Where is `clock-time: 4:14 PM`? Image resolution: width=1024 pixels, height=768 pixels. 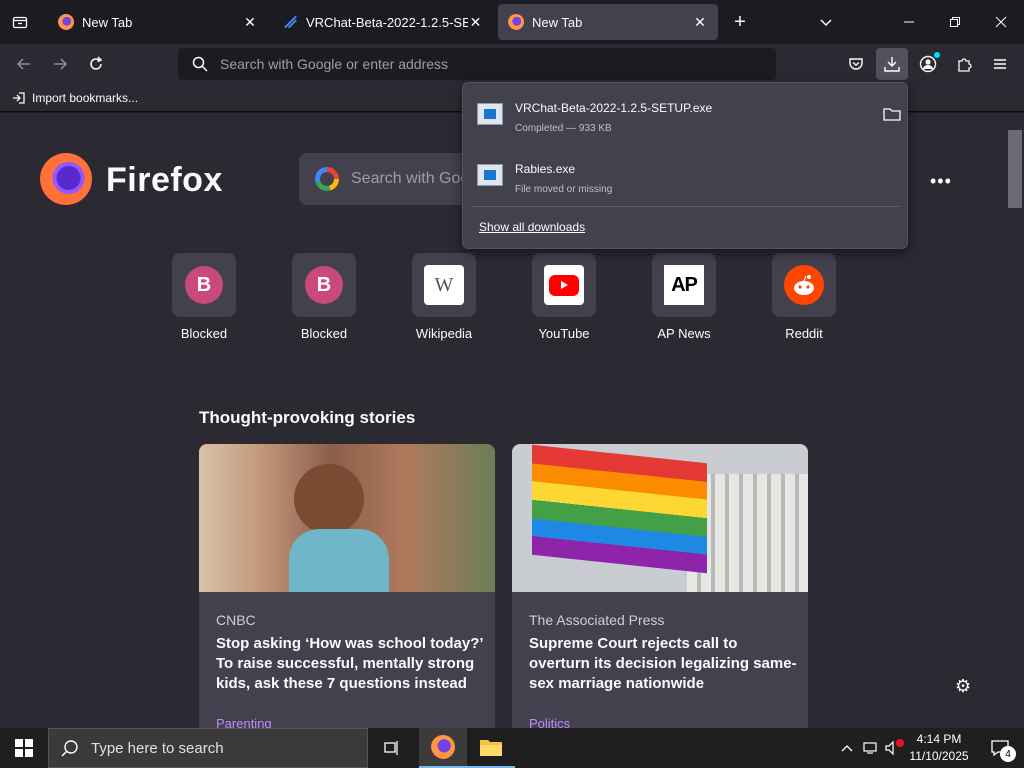
clock-time: 4:14 PM is located at coordinates (939, 739).